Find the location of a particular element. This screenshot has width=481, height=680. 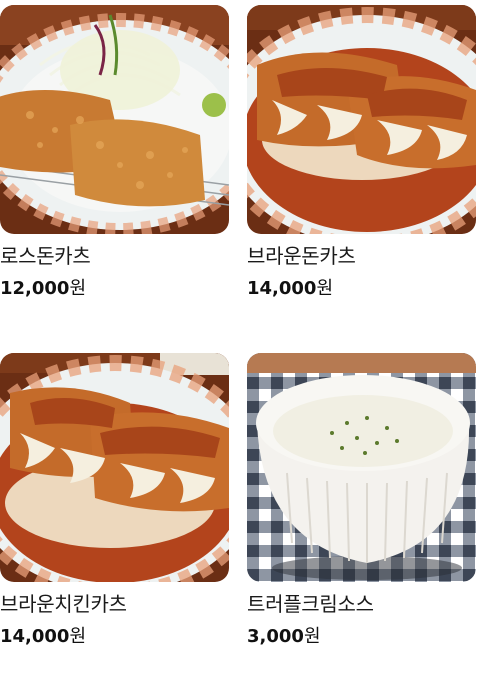

price-amount: 12,000 is located at coordinates (35, 288).